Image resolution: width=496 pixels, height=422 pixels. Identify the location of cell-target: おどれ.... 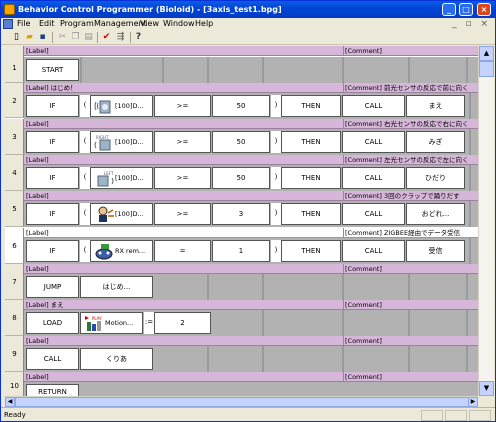
(435, 214).